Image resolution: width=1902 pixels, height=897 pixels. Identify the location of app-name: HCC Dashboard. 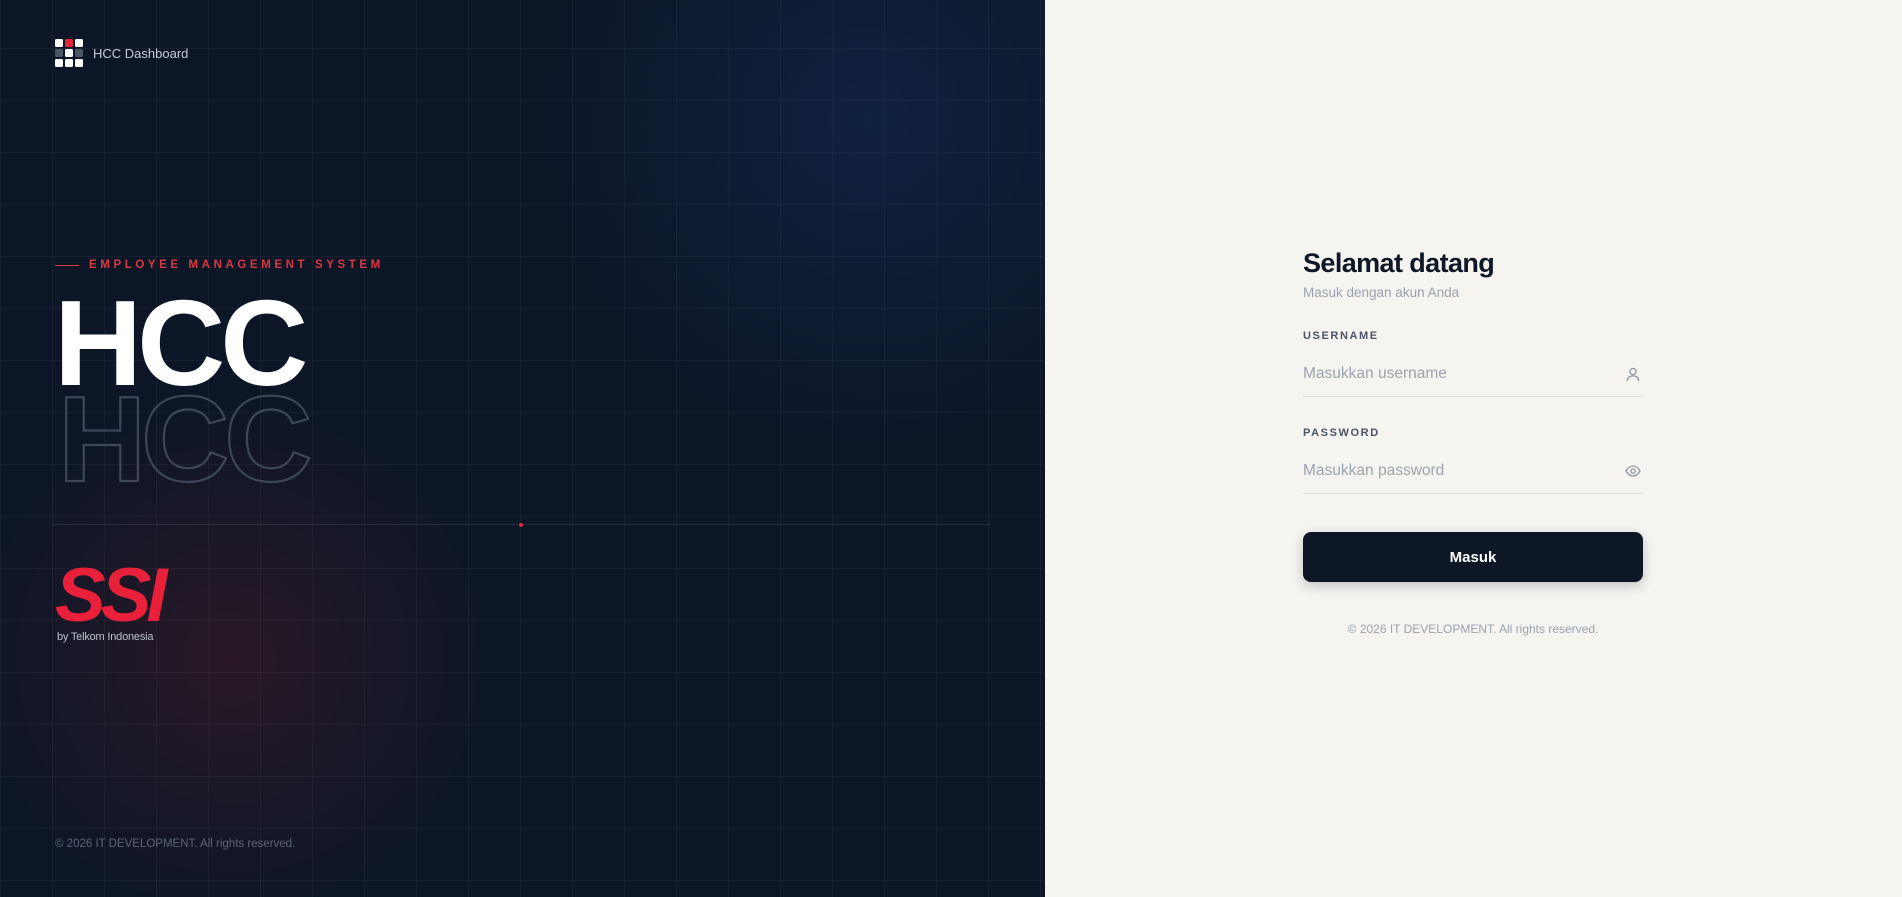
(141, 53).